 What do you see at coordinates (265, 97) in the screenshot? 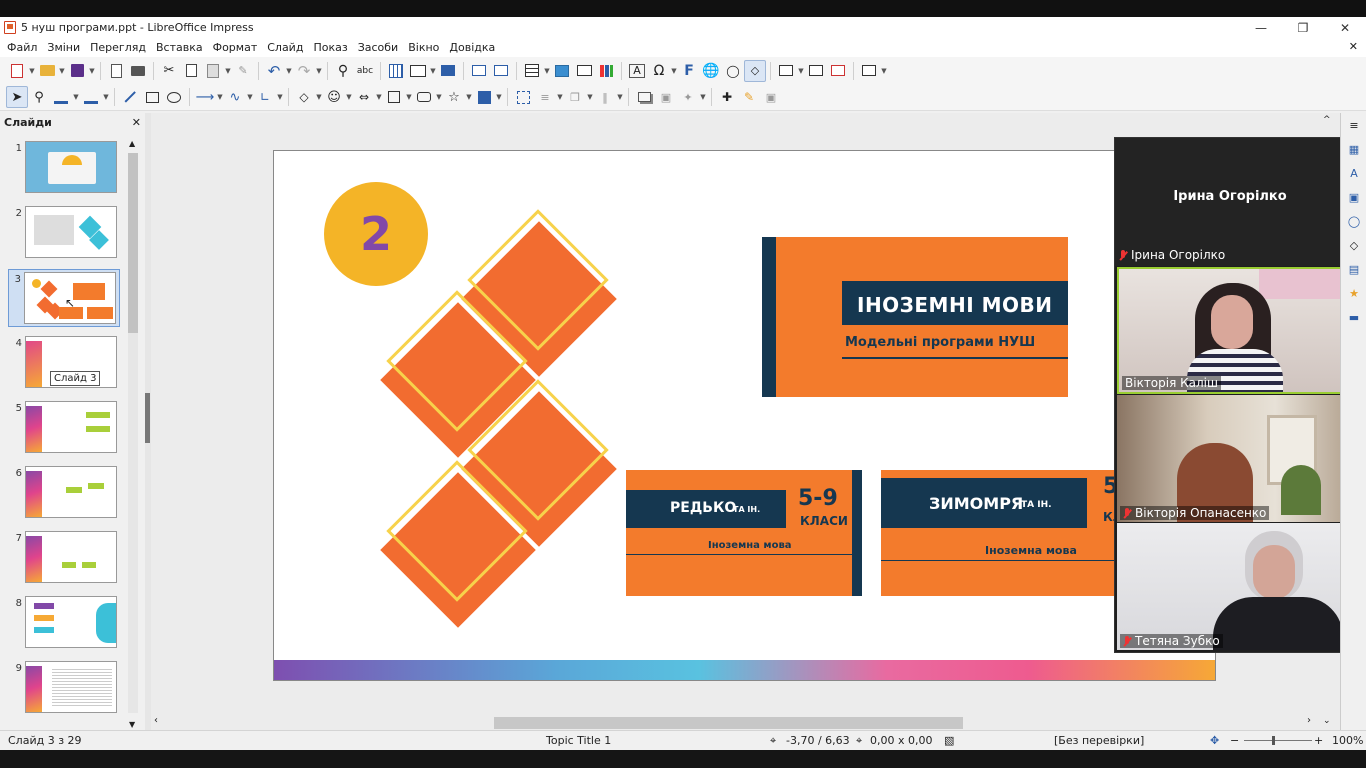
I see `connectors-icon: ∟` at bounding box center [265, 97].